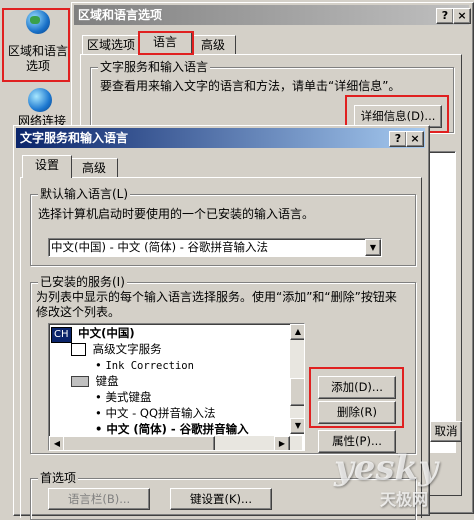 The width and height of the screenshot is (474, 520). I want to click on tree-keyboard-label: 键盘, so click(107, 381).